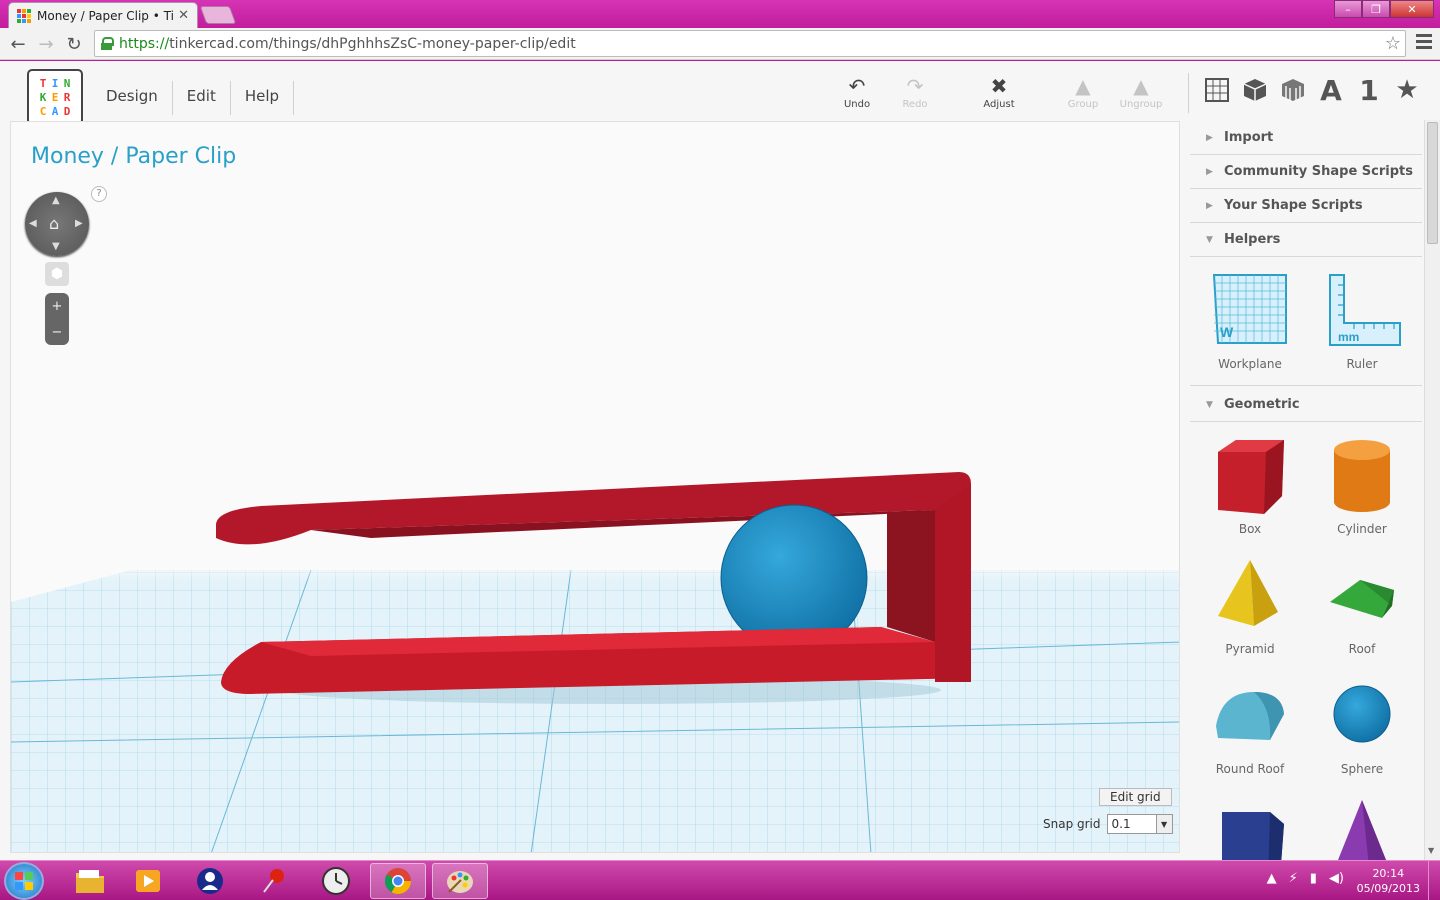 The width and height of the screenshot is (1440, 900). Describe the element at coordinates (1250, 610) in the screenshot. I see `shape-pyramid: Pyramid` at that location.